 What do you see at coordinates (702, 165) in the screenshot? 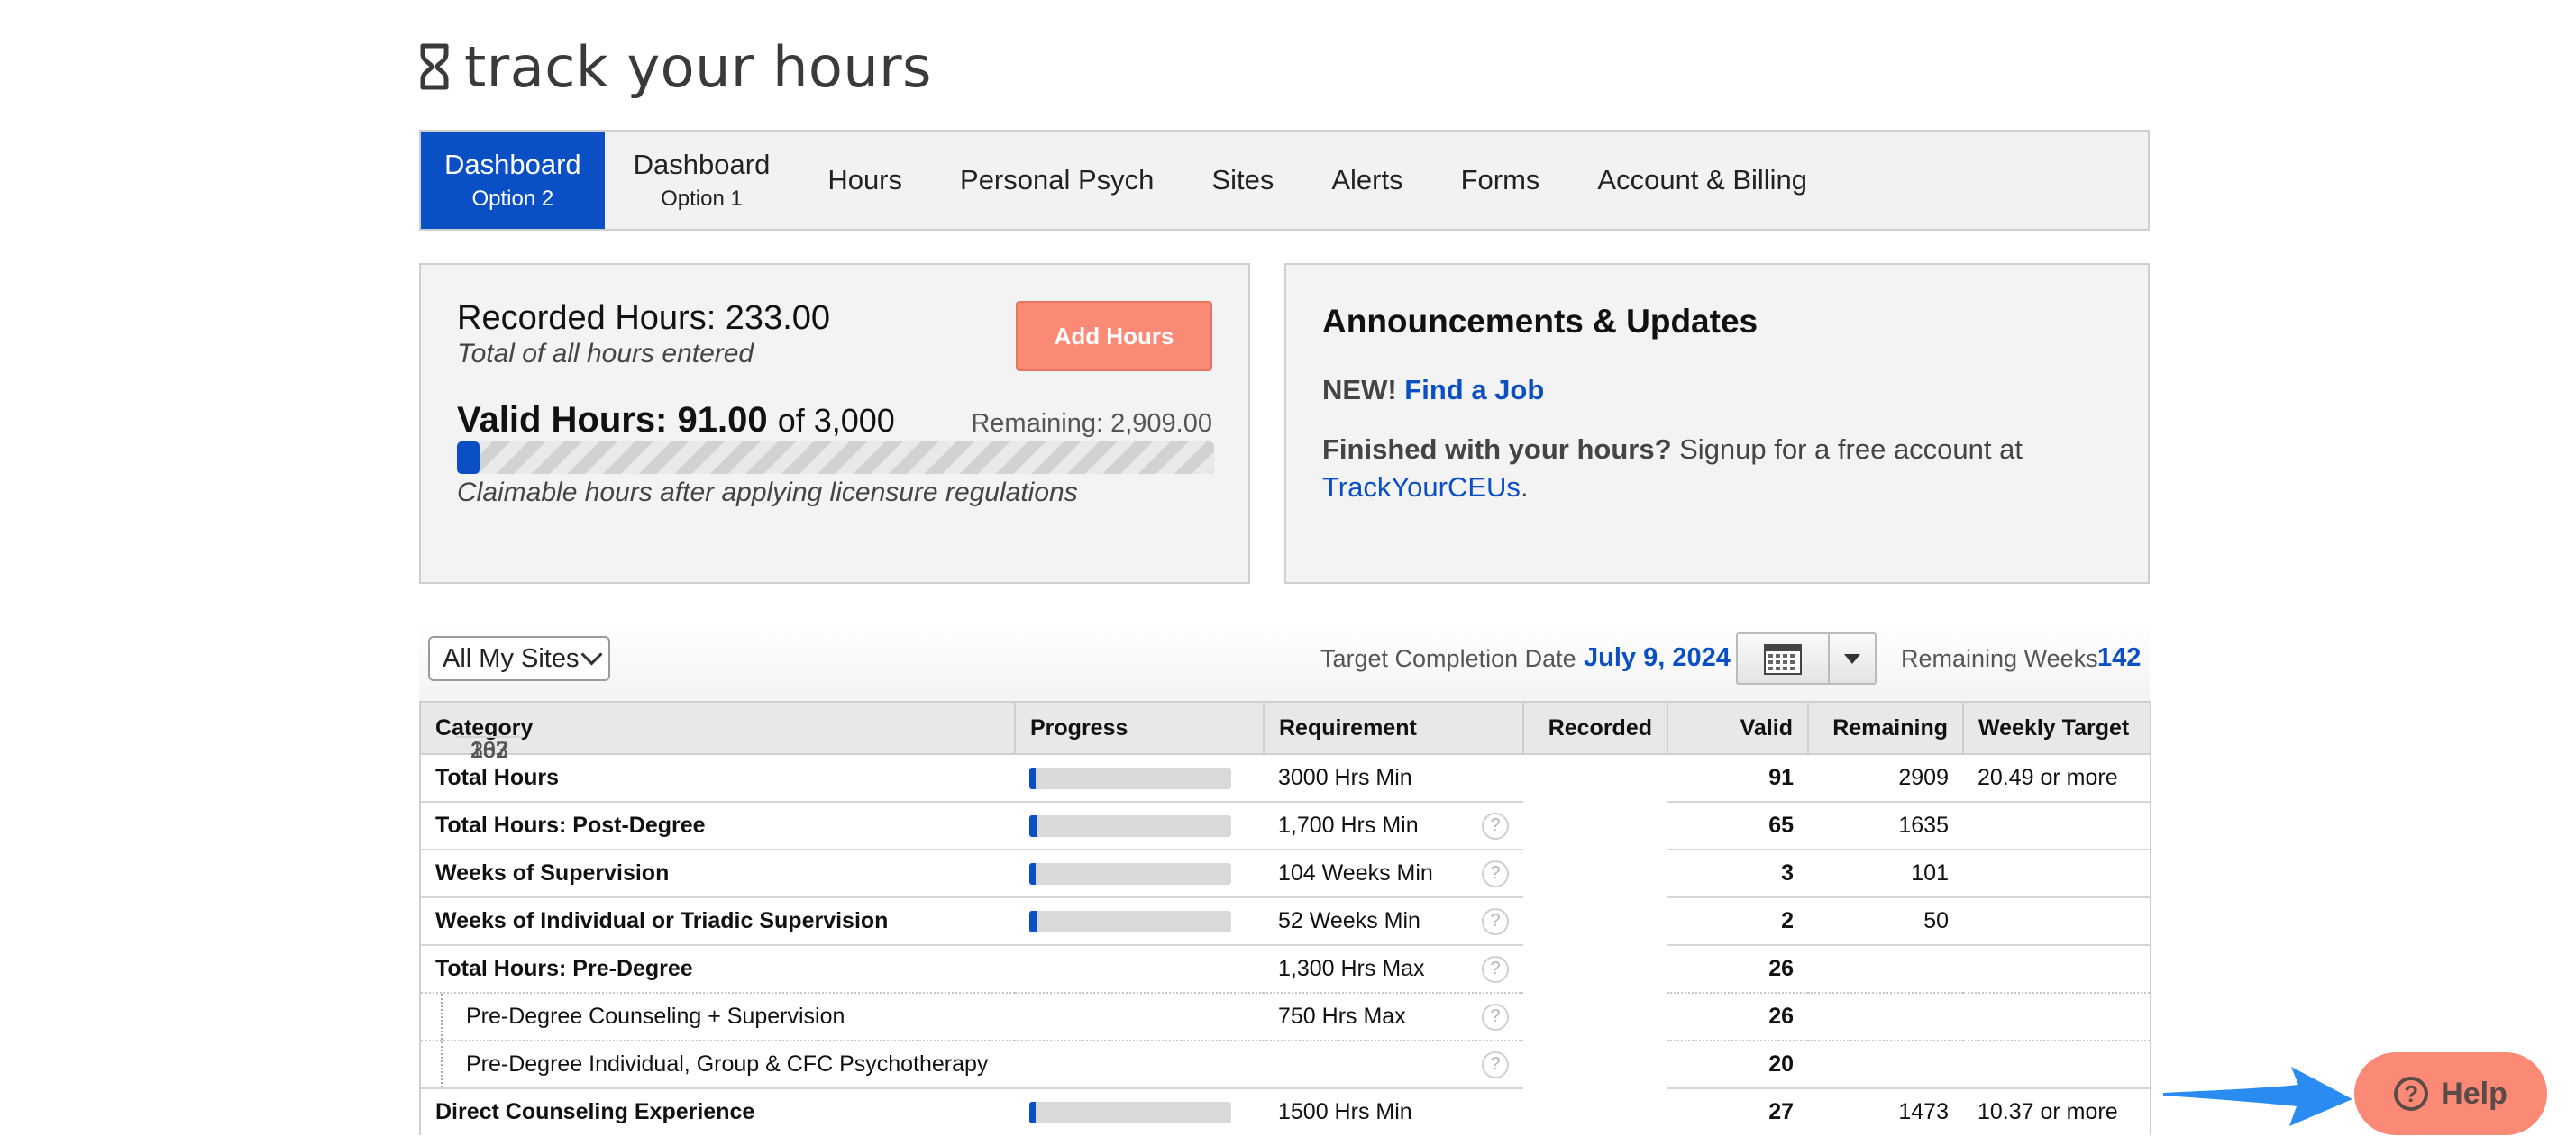
I see `nav-item-label: Dashboard` at bounding box center [702, 165].